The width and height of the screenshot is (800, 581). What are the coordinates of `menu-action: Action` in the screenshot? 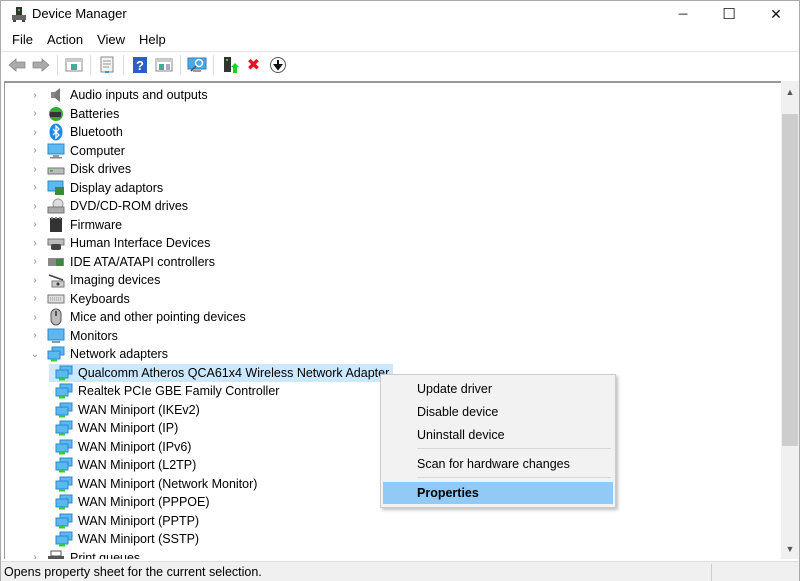 It's located at (65, 40).